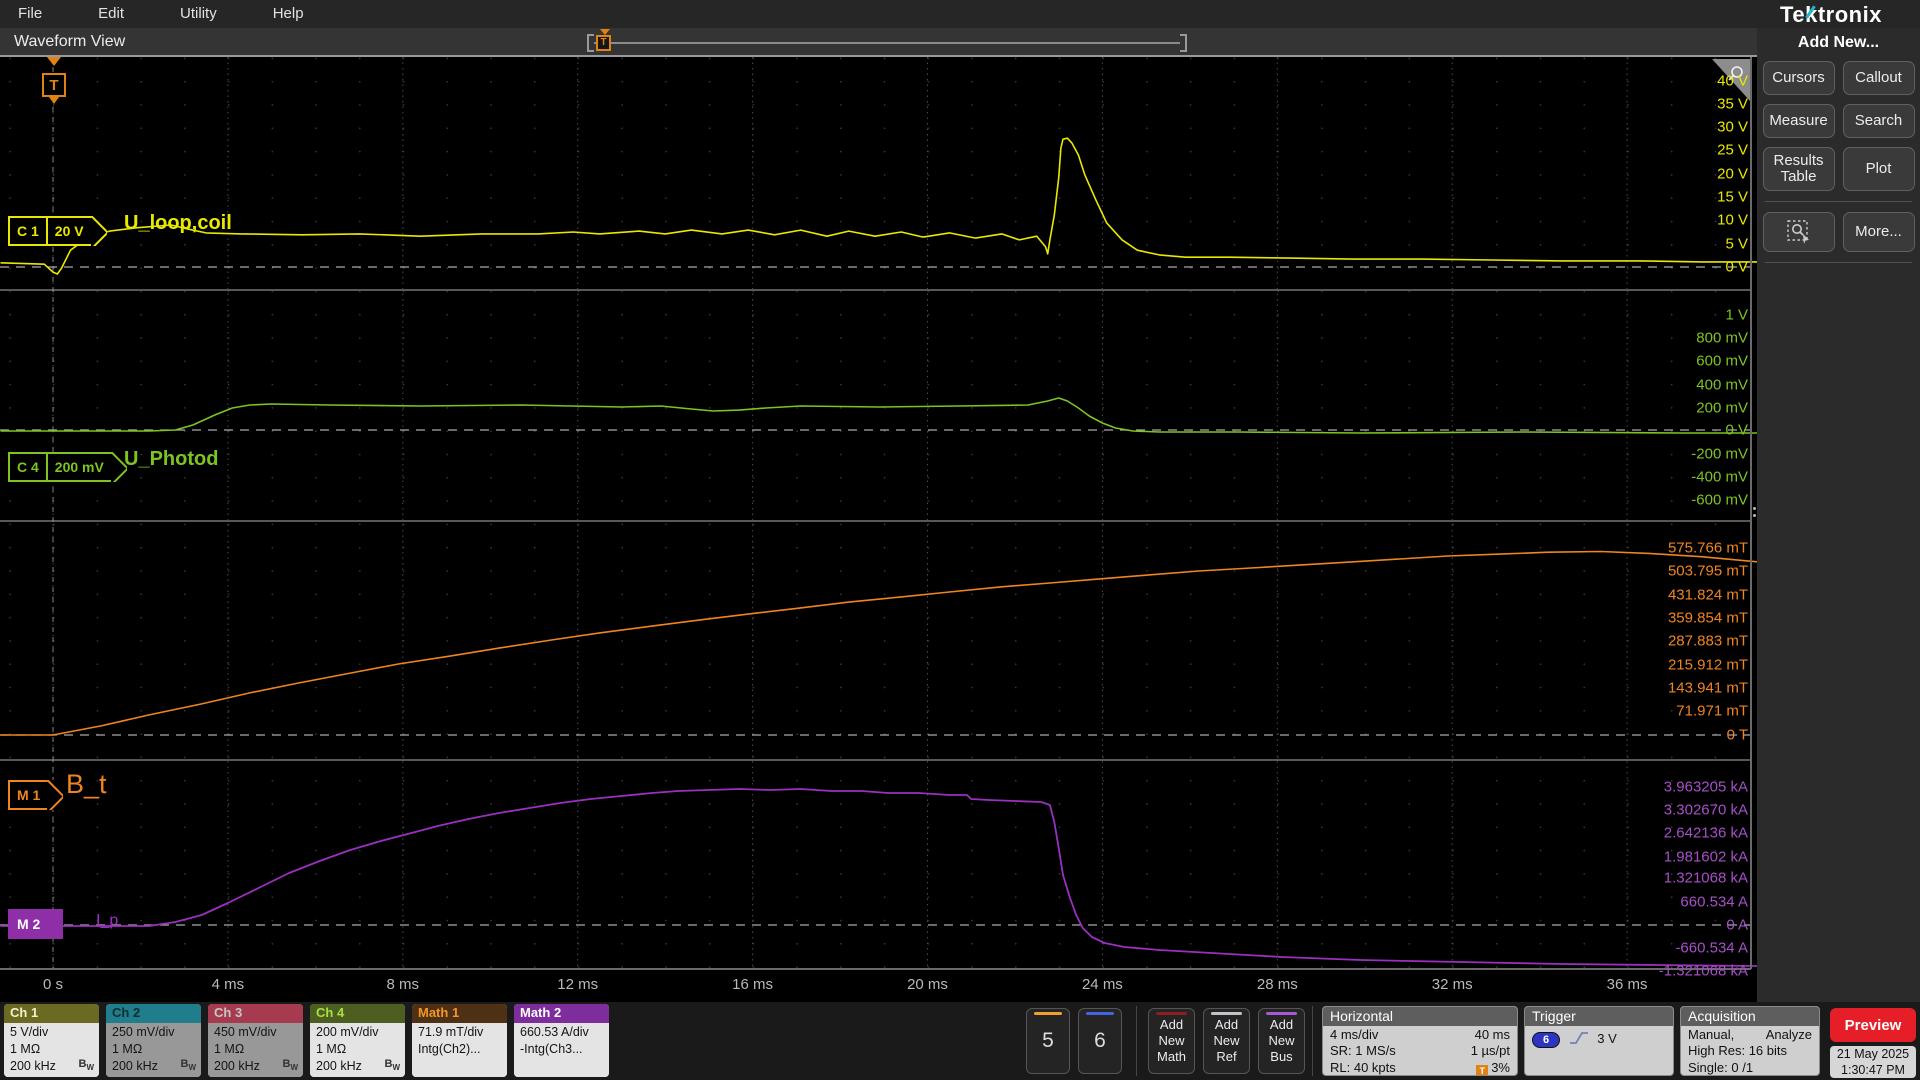 This screenshot has width=1920, height=1080. What do you see at coordinates (255, 1040) in the screenshot?
I see `channel-card-ch3: Ch 3 450 mV/div 1 MΩ 200 kHz BW` at bounding box center [255, 1040].